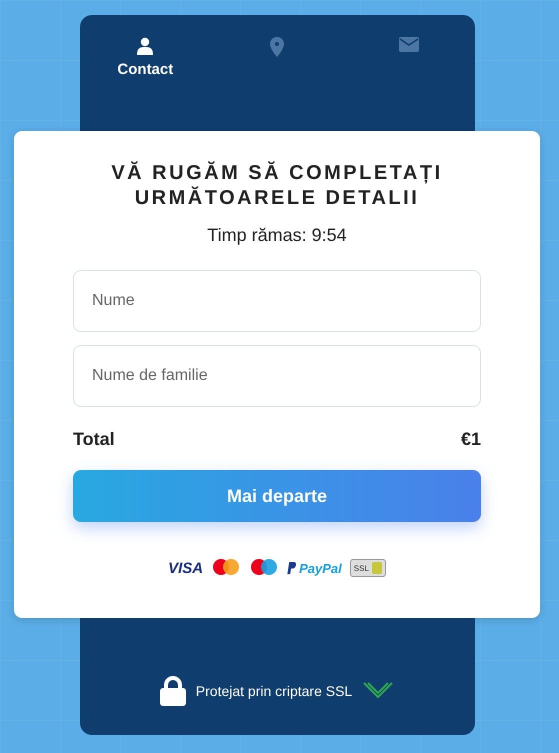 This screenshot has height=753, width=559. Describe the element at coordinates (173, 691) in the screenshot. I see `padlock-icon` at that location.